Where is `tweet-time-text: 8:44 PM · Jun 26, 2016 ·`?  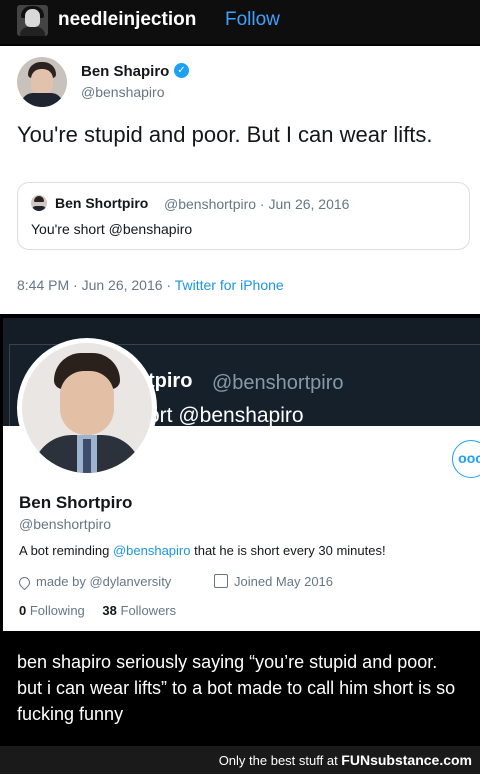 tweet-time-text: 8:44 PM · Jun 26, 2016 · is located at coordinates (94, 285).